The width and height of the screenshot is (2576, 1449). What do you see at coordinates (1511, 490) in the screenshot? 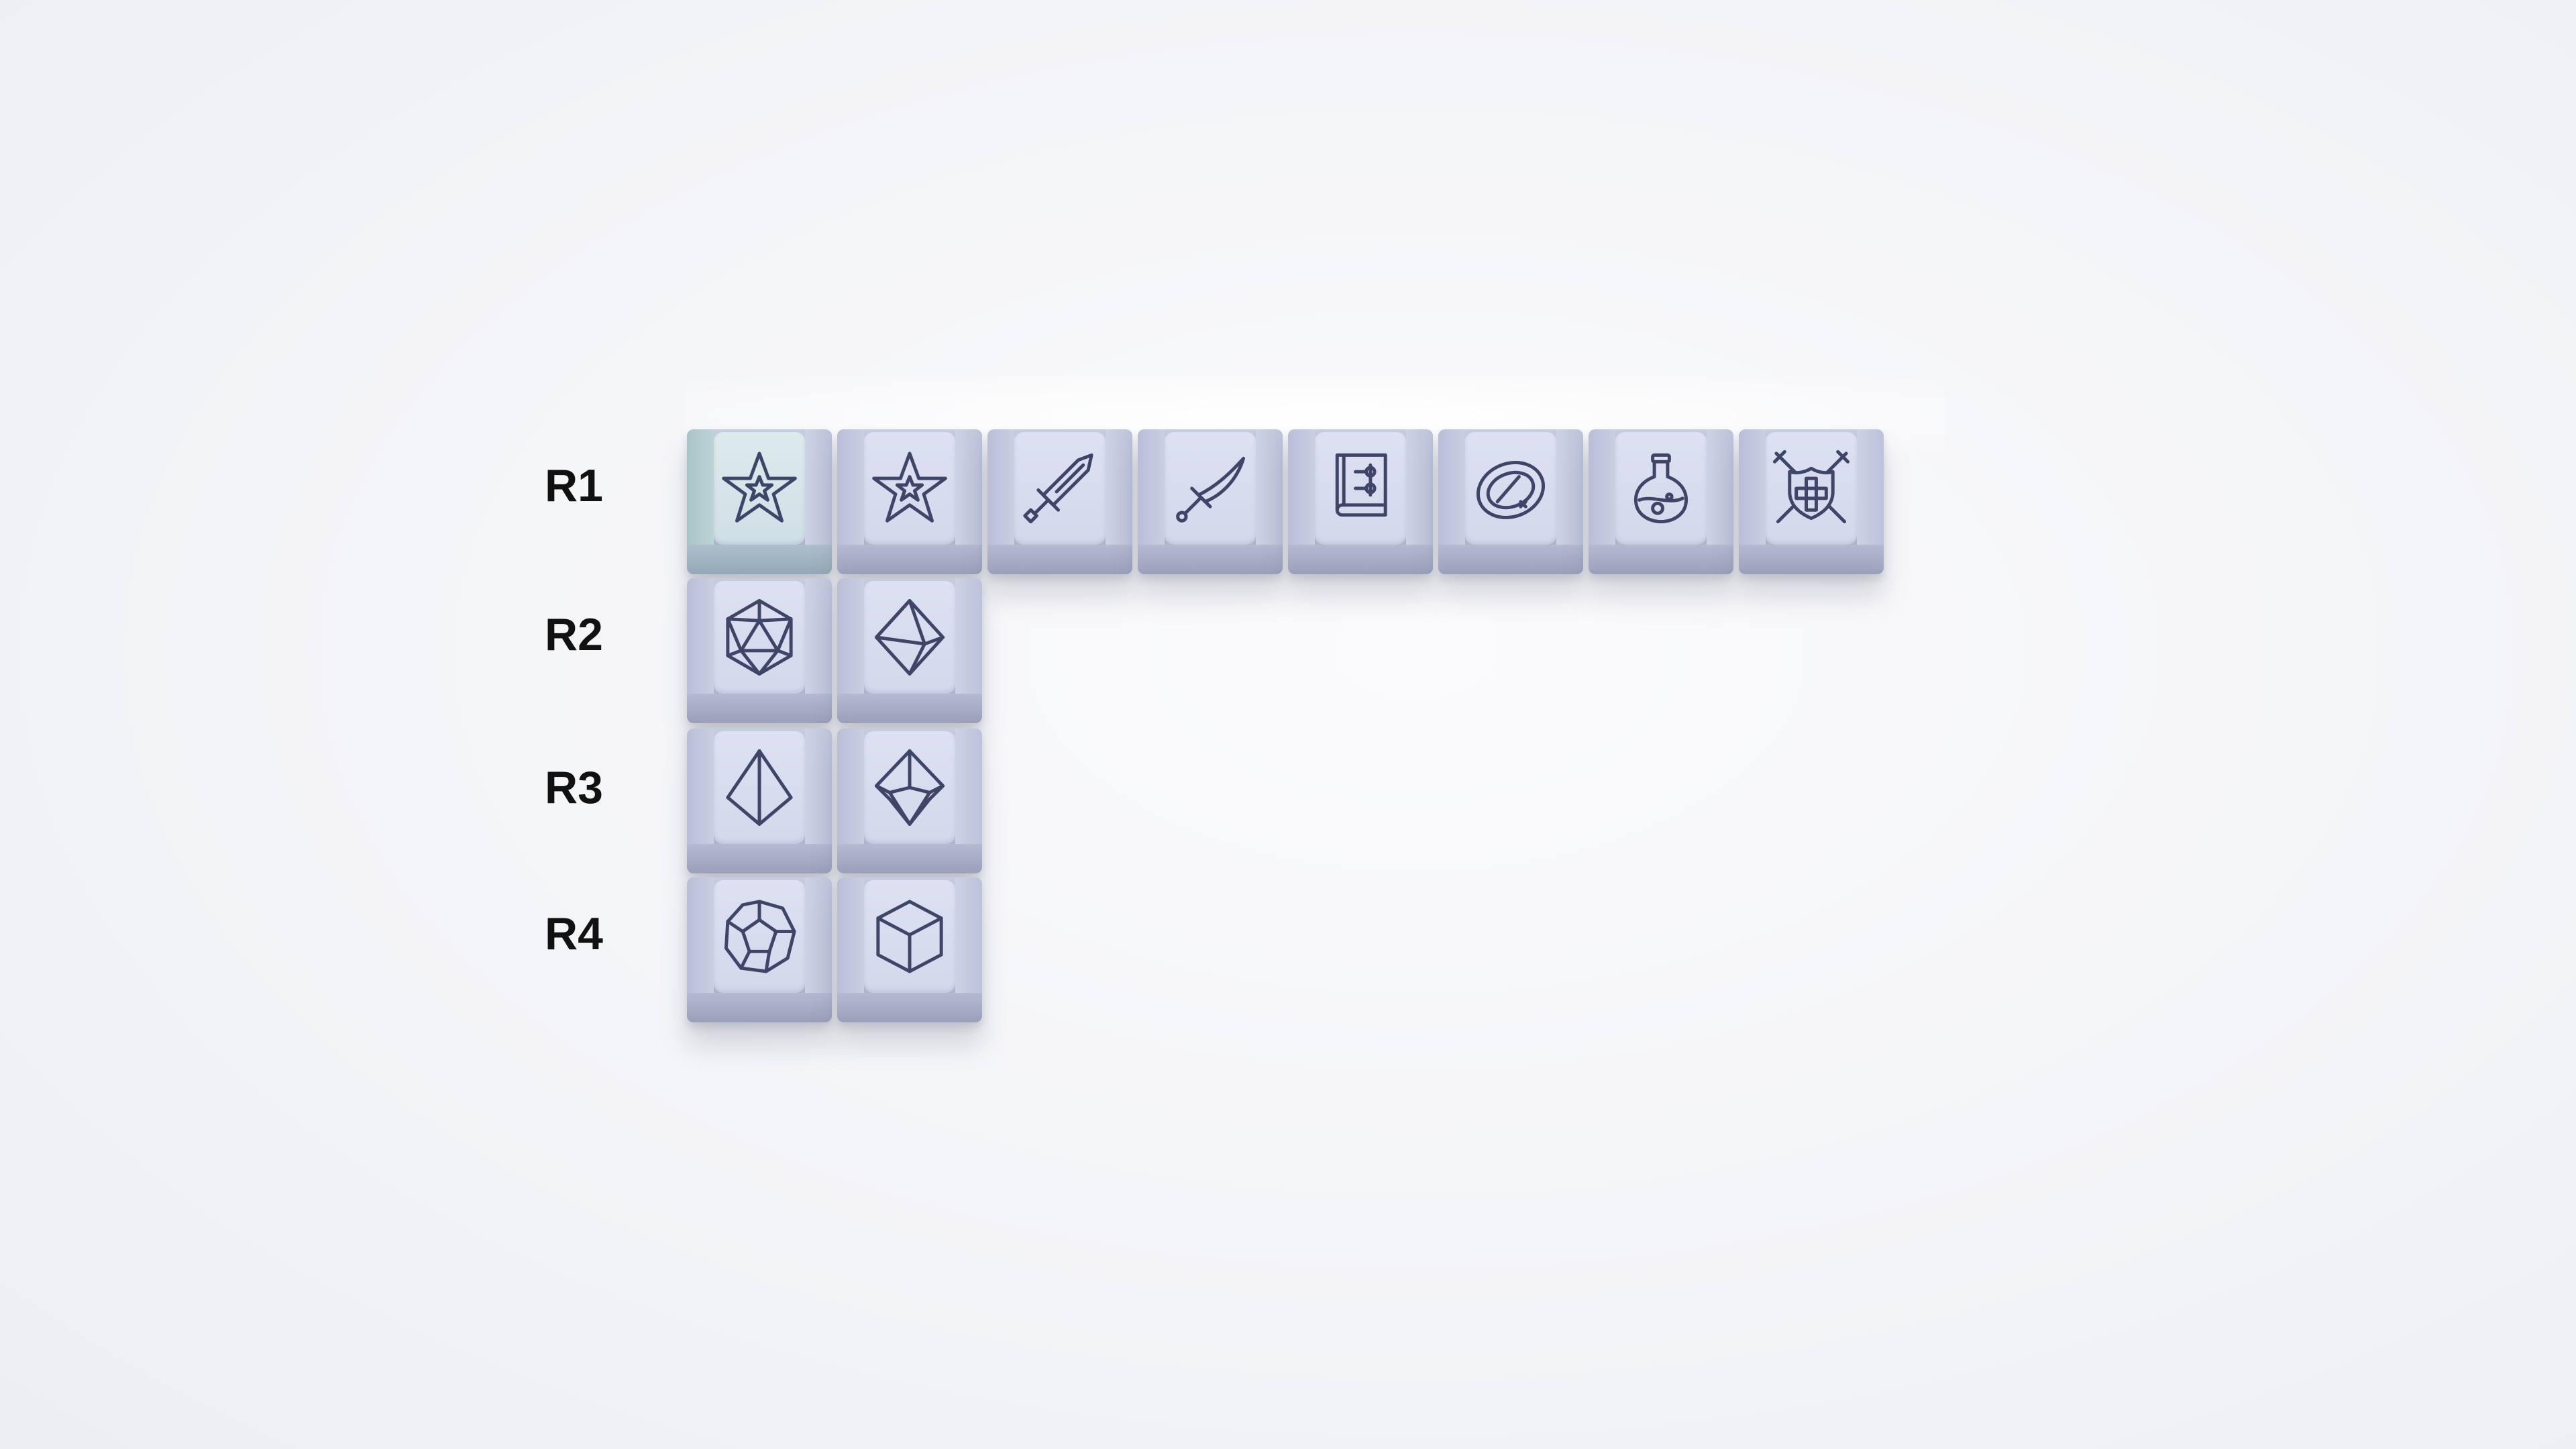
I see `ring-icon` at bounding box center [1511, 490].